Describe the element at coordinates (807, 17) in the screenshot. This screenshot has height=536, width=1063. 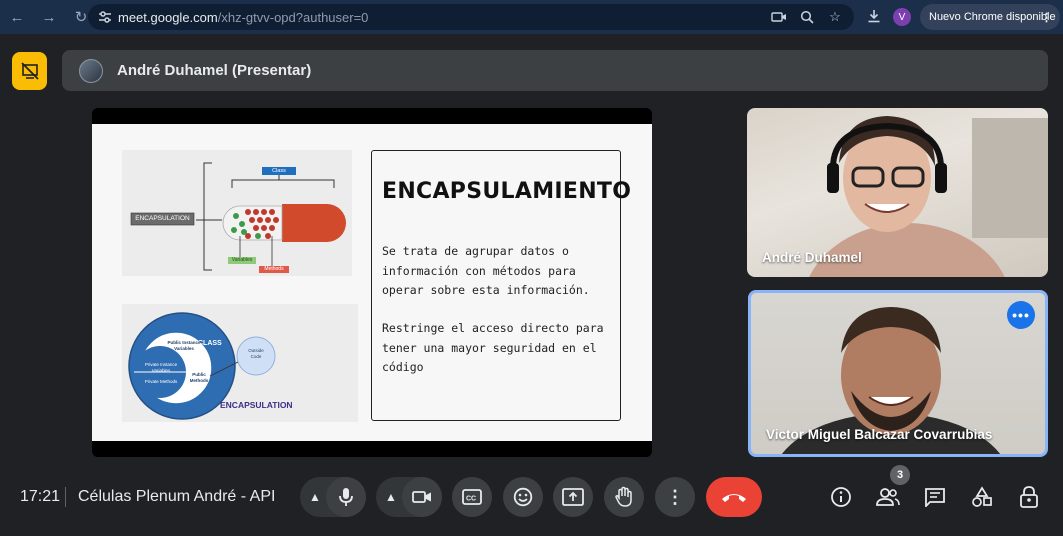
I see `zoom-icon` at that location.